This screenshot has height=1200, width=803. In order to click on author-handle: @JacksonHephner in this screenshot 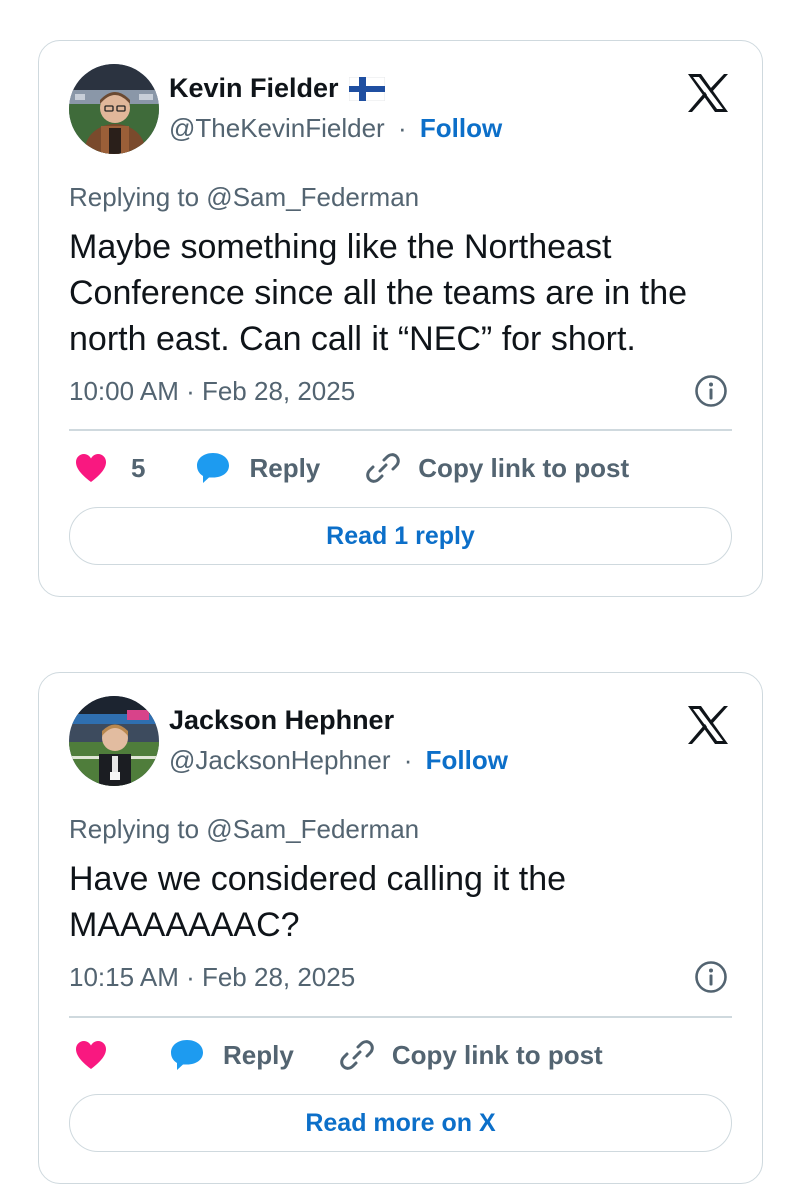, I will do `click(280, 760)`.